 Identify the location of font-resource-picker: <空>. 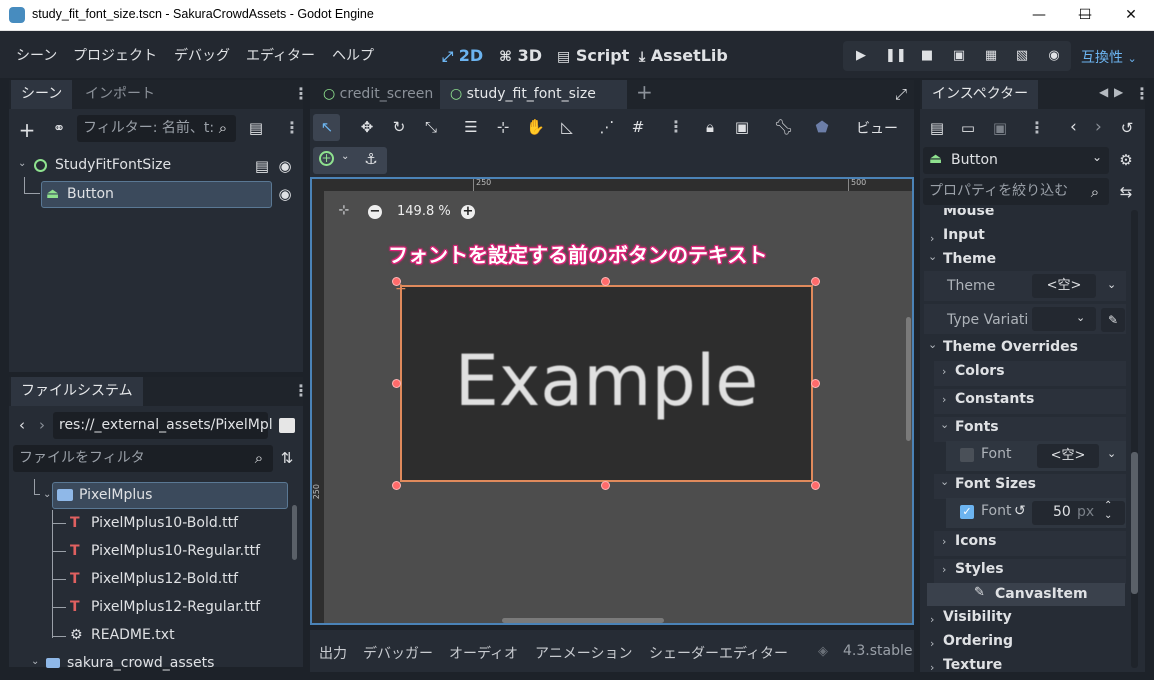
(1068, 456).